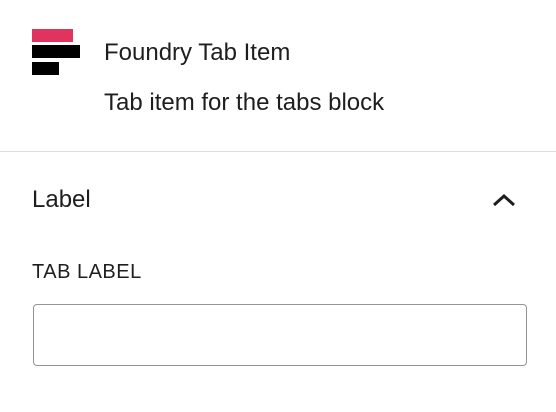 The height and width of the screenshot is (412, 556). Describe the element at coordinates (280, 335) in the screenshot. I see `tab-label-input` at that location.